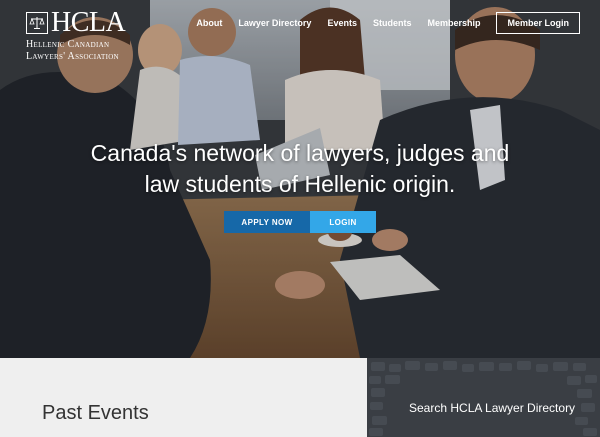 The height and width of the screenshot is (437, 600). What do you see at coordinates (183, 397) in the screenshot?
I see `past-events-section: Past Events` at bounding box center [183, 397].